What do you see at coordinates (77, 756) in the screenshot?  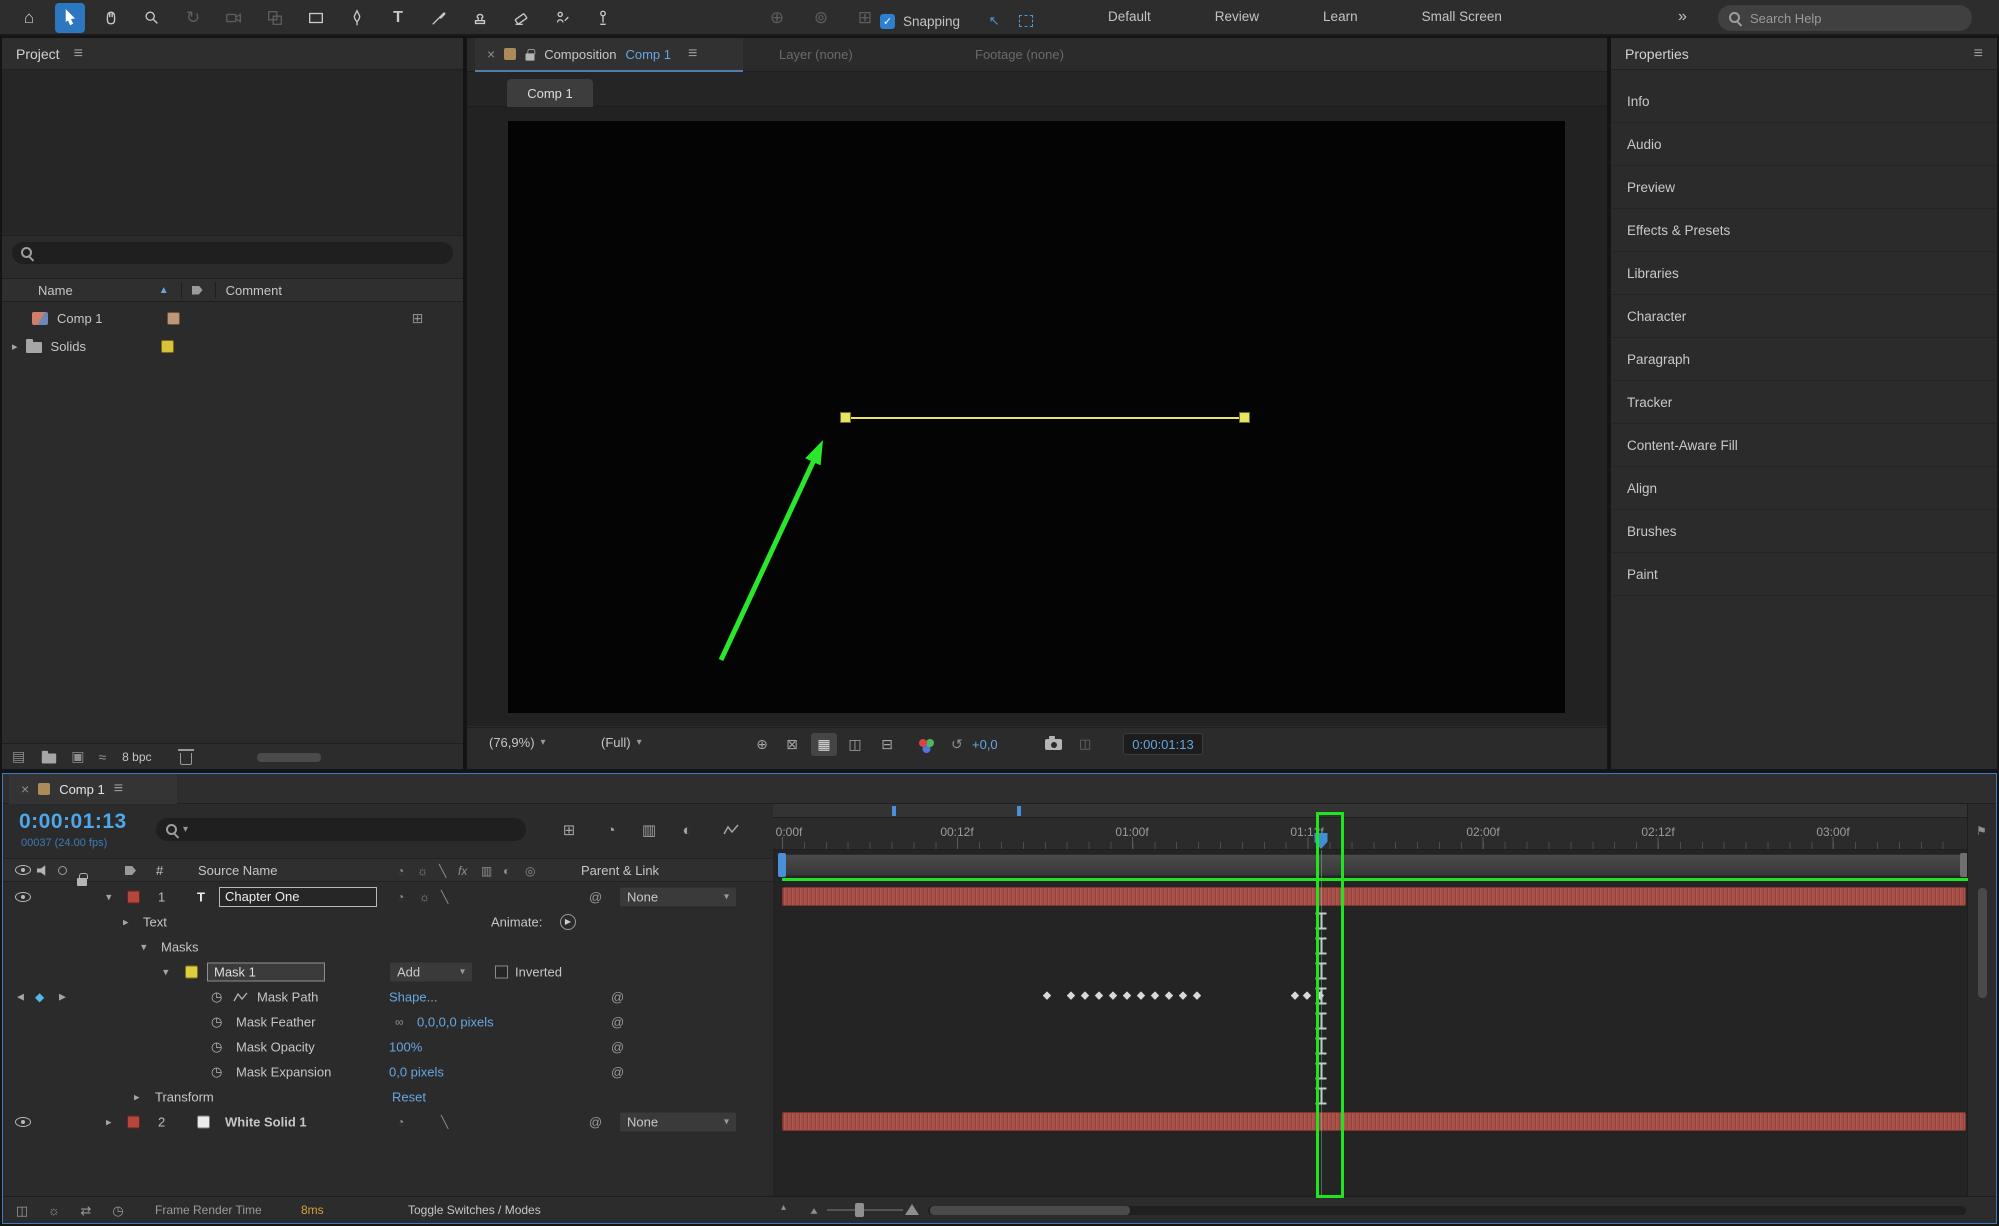 I see `new-composition-icon: ▣` at bounding box center [77, 756].